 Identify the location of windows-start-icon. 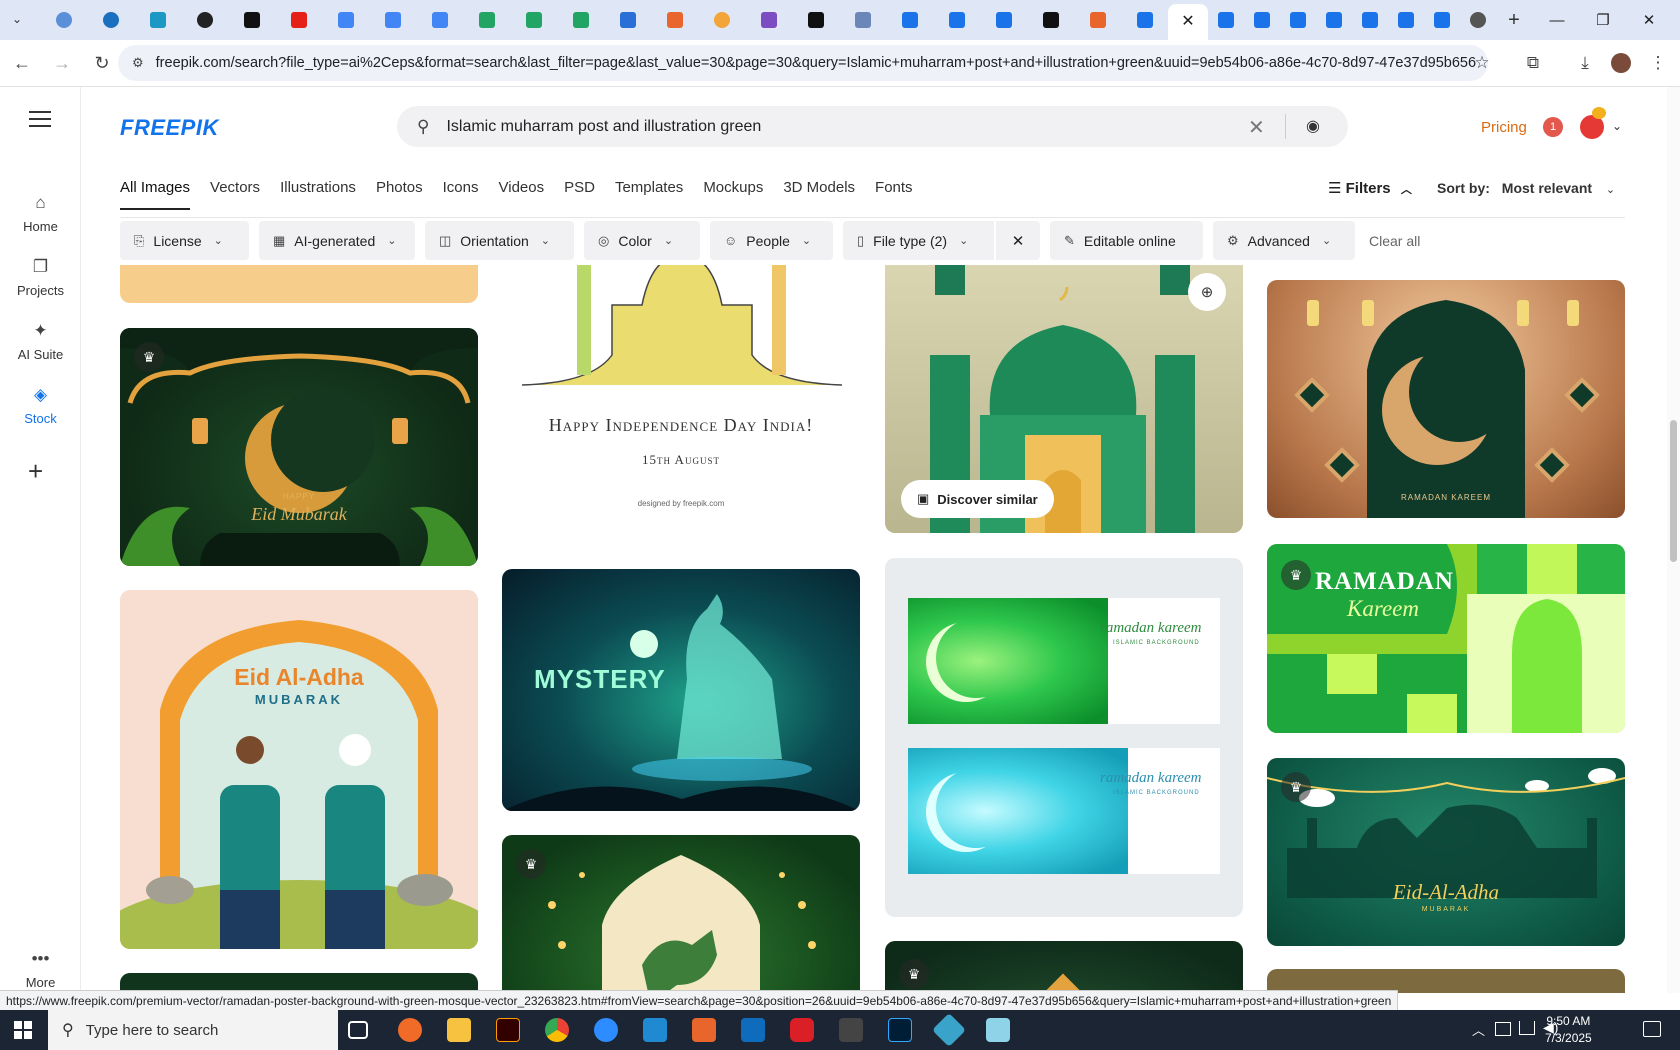
(23, 1030).